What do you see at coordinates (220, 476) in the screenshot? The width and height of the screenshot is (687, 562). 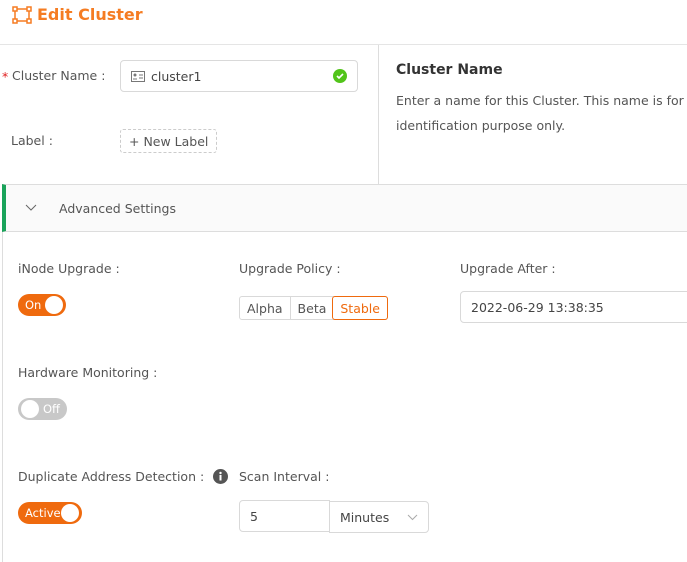 I see `info-icon` at bounding box center [220, 476].